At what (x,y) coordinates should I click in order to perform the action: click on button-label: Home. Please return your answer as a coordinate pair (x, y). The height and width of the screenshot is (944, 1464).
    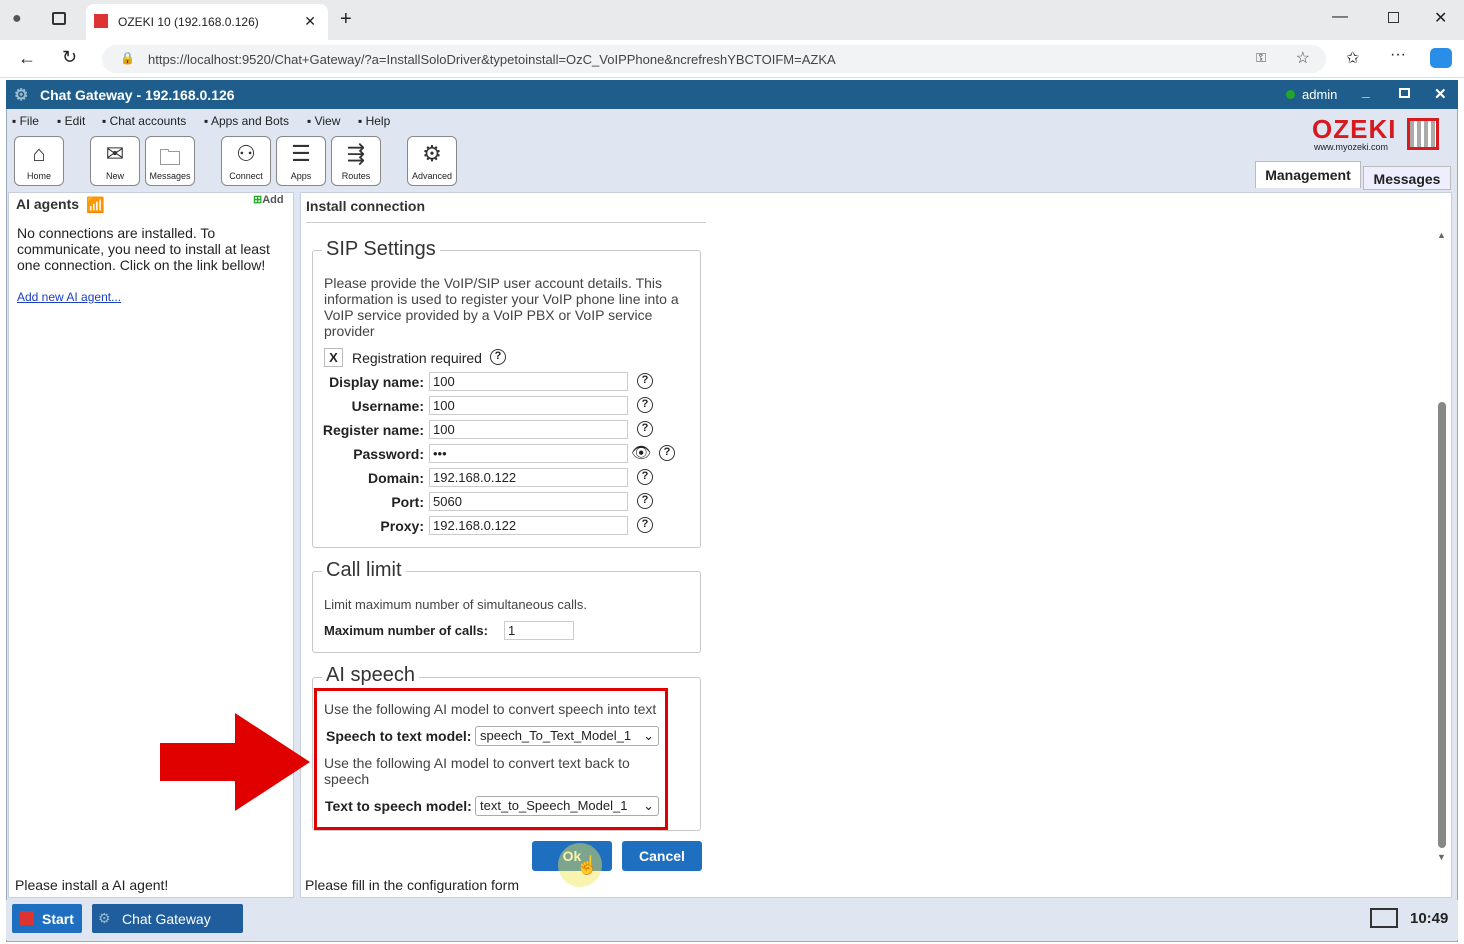
    Looking at the image, I should click on (38, 176).